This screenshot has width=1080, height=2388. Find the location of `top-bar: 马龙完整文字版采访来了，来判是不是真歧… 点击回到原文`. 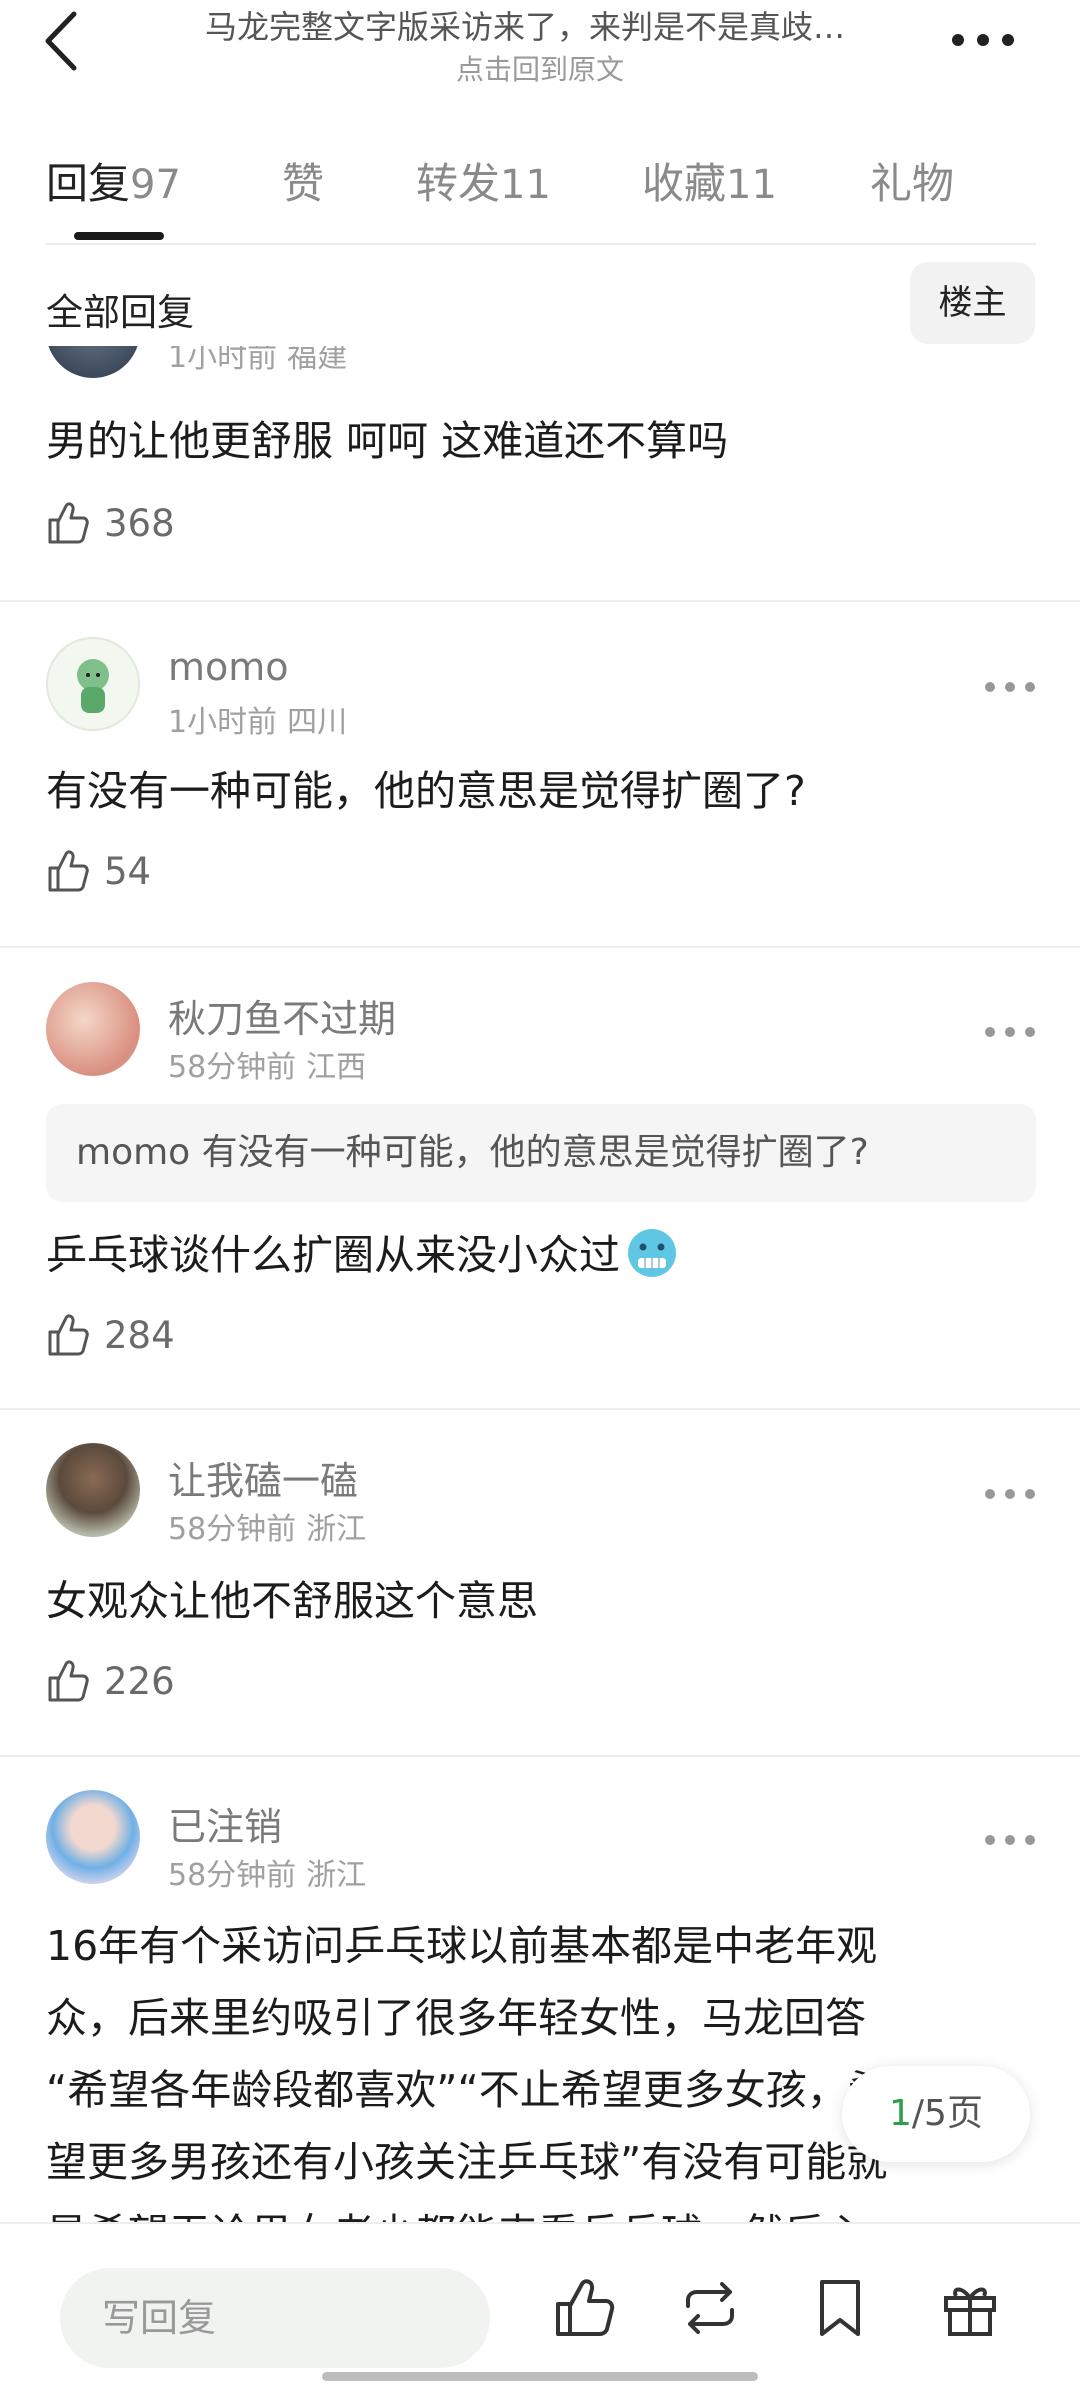

top-bar: 马龙完整文字版采访来了，来判是不是真歧… 点击回到原文 is located at coordinates (540, 47).